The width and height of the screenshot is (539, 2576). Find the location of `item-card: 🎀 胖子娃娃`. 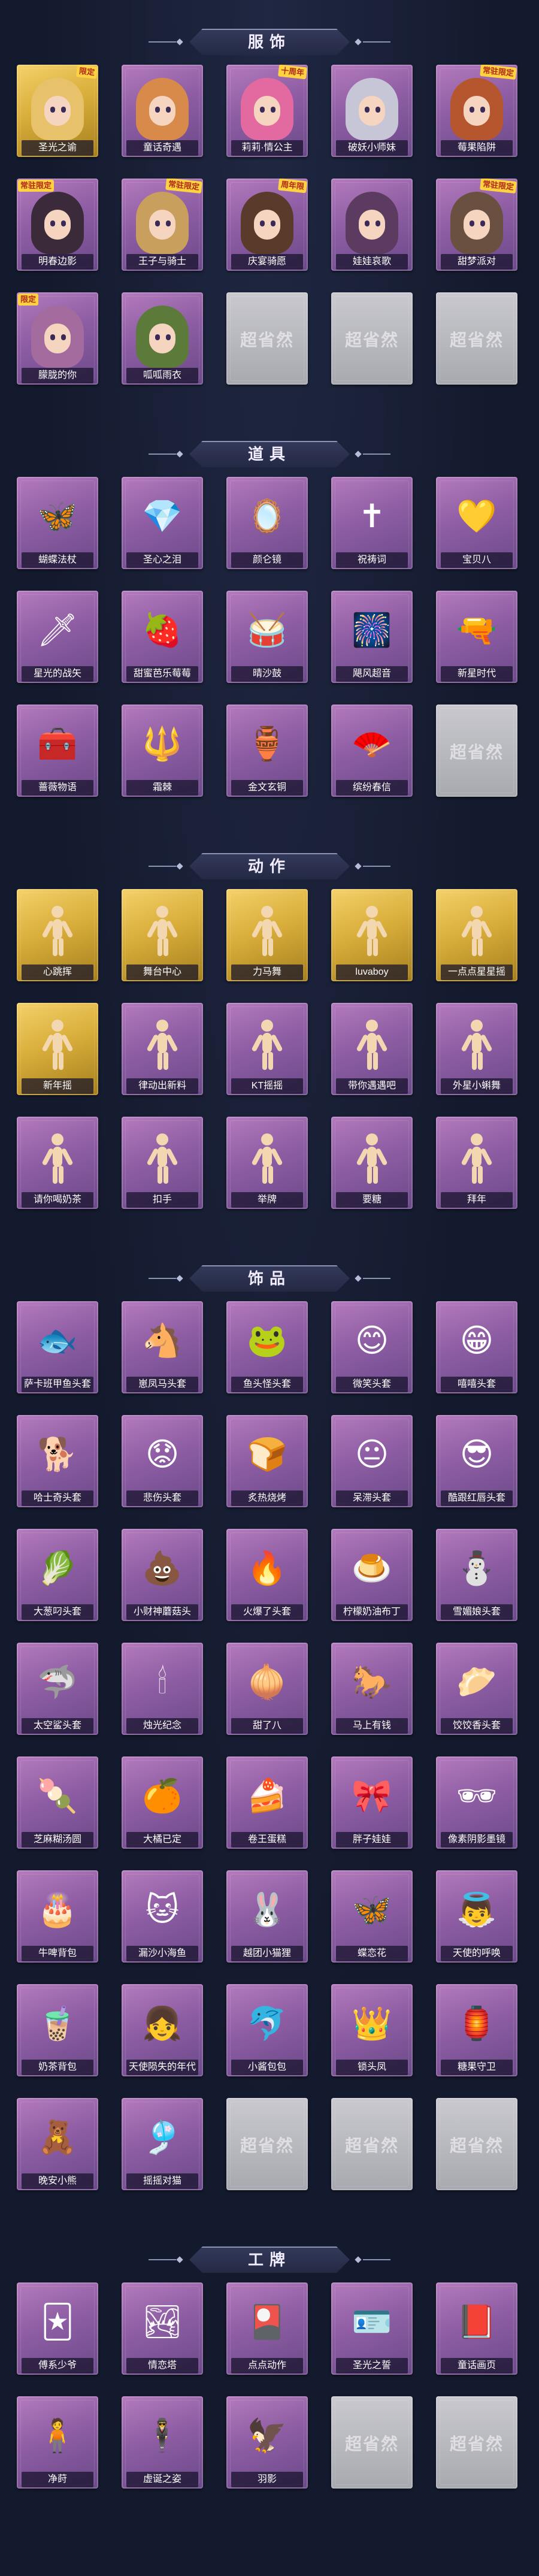

item-card: 🎀 胖子娃娃 is located at coordinates (372, 1809).